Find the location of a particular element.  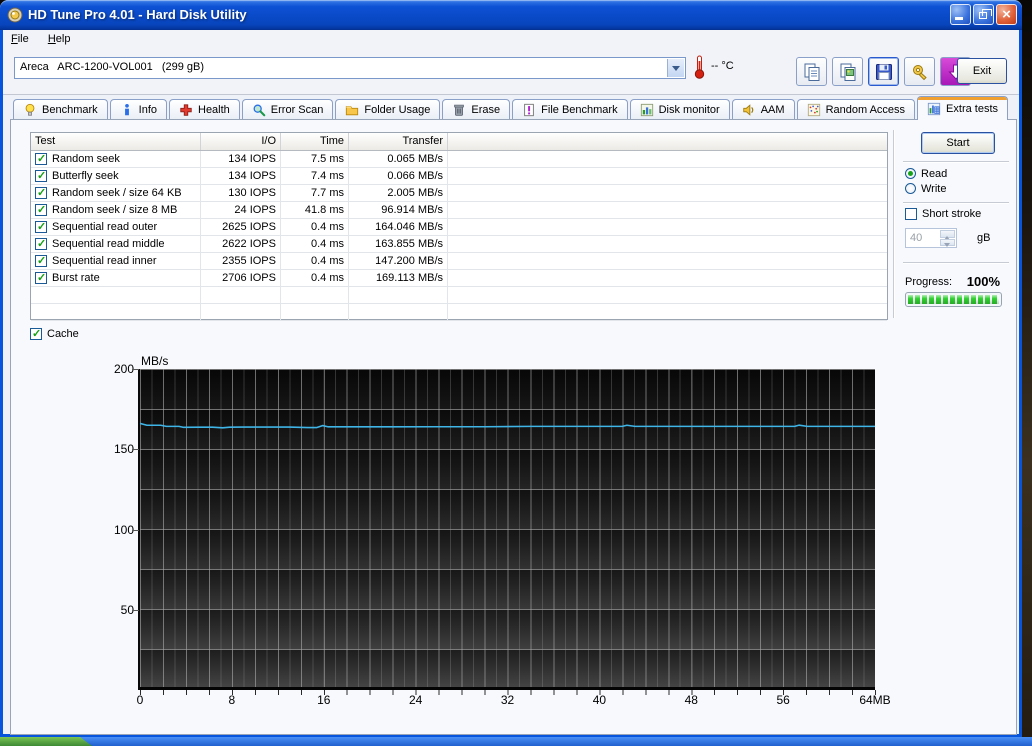

restore-button is located at coordinates (983, 14).